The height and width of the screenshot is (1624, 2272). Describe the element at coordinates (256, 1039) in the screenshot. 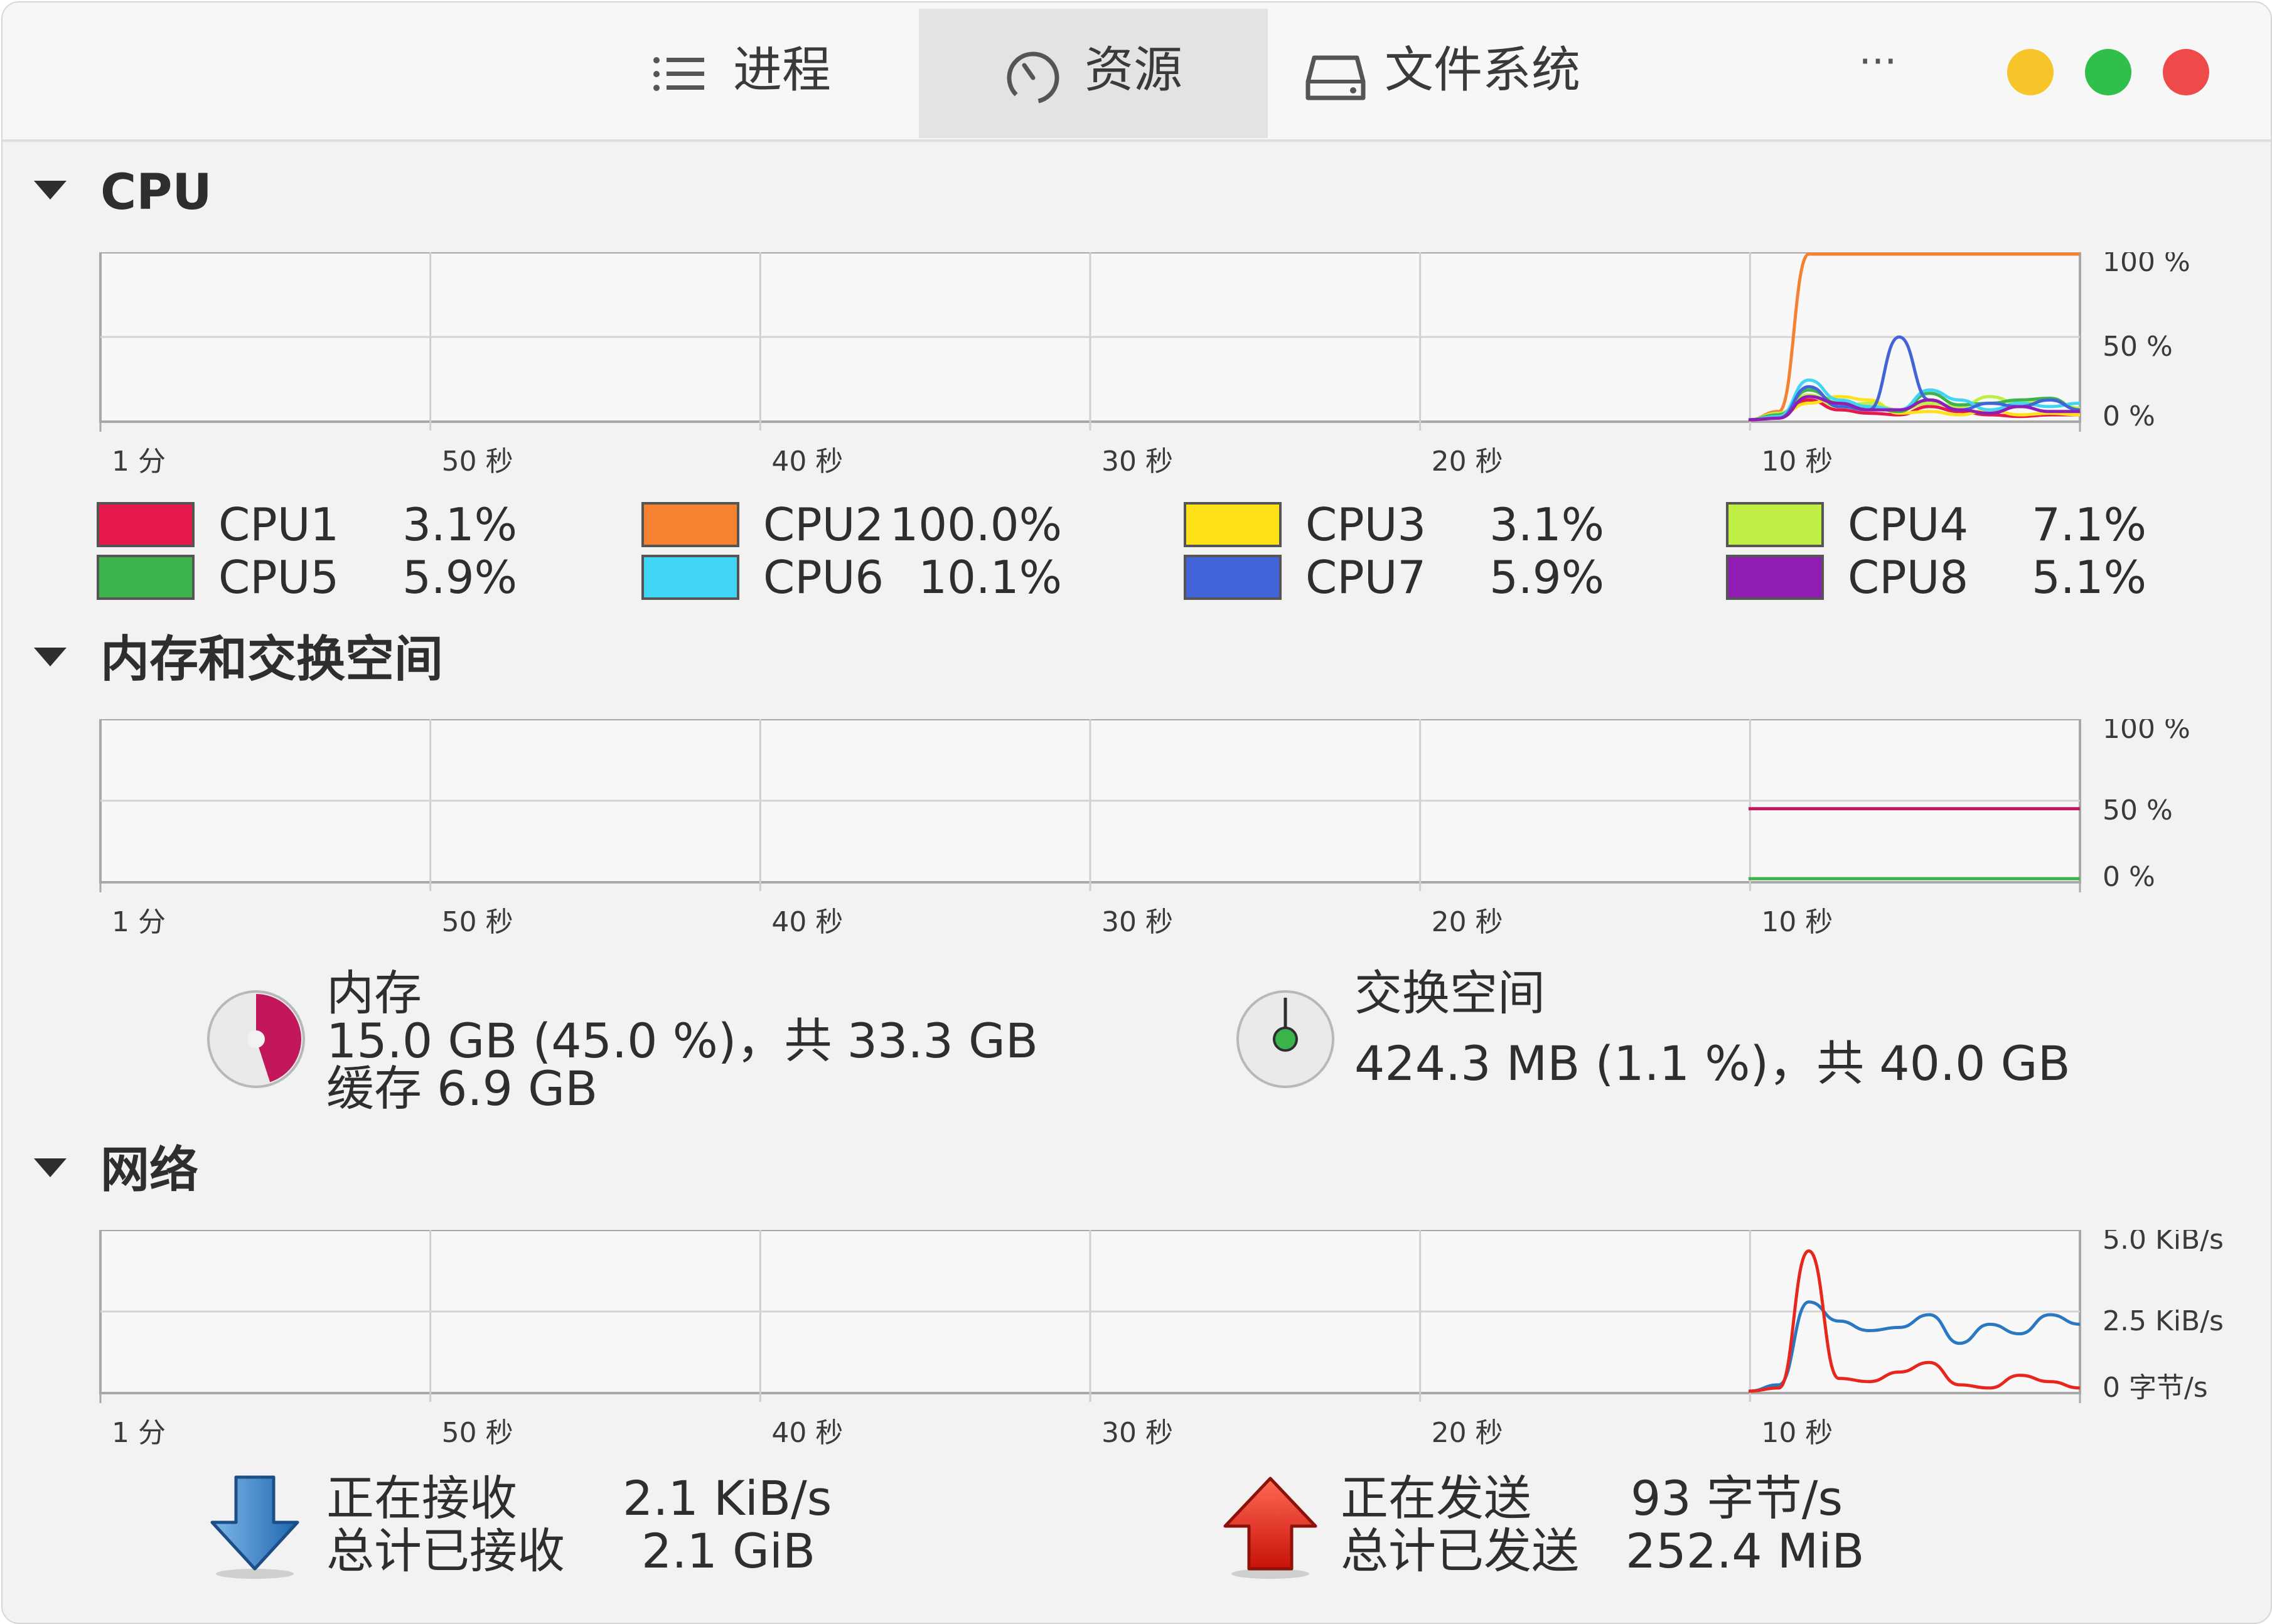

I see `memory-pie-icon` at that location.